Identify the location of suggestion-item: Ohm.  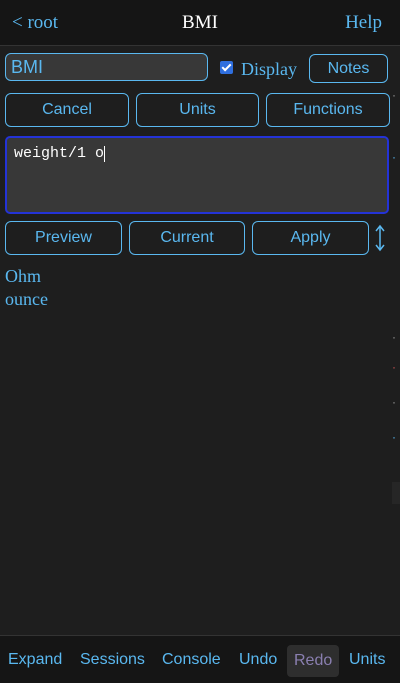
(26, 276).